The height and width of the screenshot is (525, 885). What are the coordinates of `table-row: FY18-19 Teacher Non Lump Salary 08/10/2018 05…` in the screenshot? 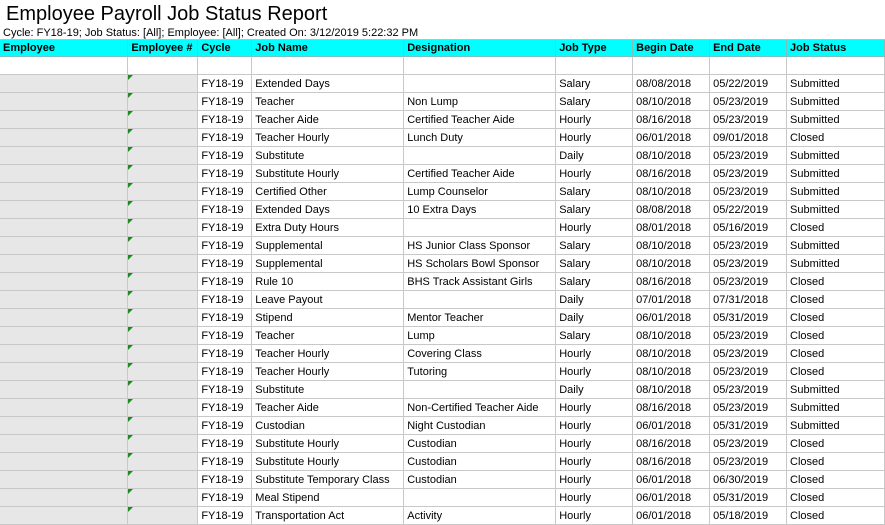 It's located at (442, 101).